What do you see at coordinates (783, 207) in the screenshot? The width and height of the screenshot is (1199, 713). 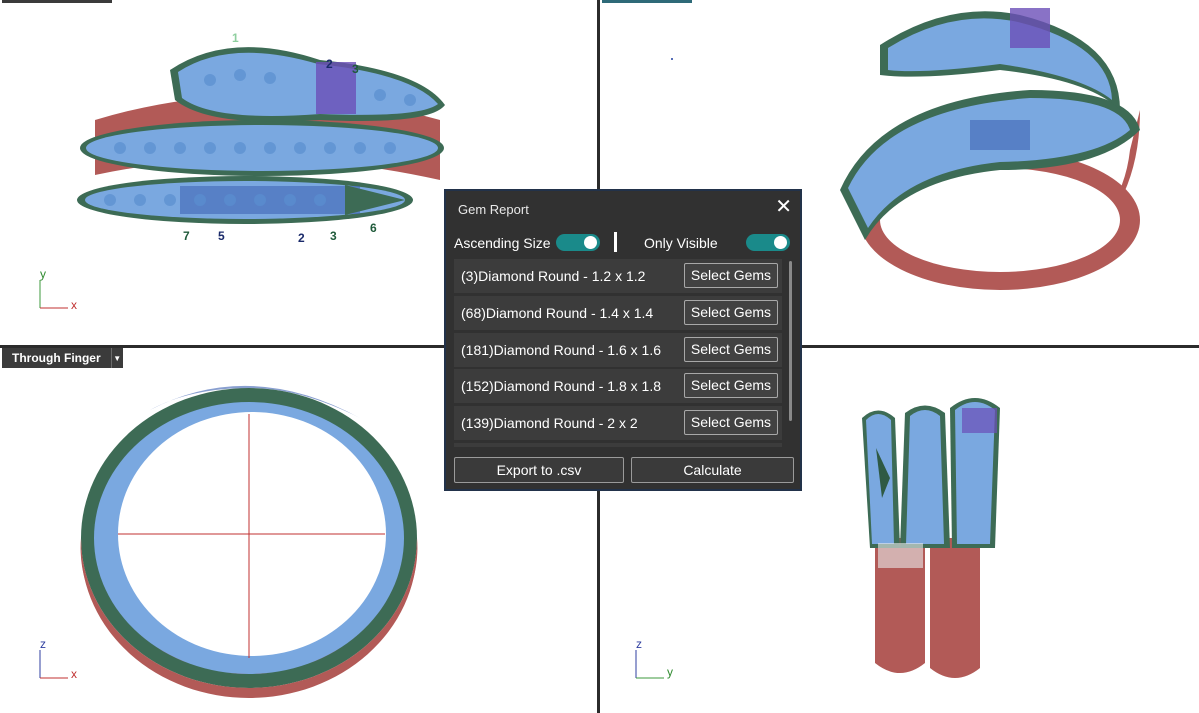 I see `close-icon: ✕` at bounding box center [783, 207].